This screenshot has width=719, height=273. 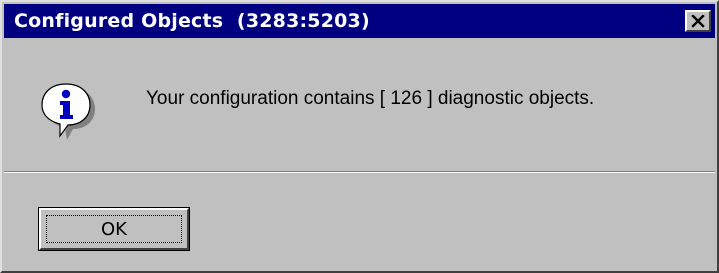 What do you see at coordinates (68, 110) in the screenshot?
I see `info-icon` at bounding box center [68, 110].